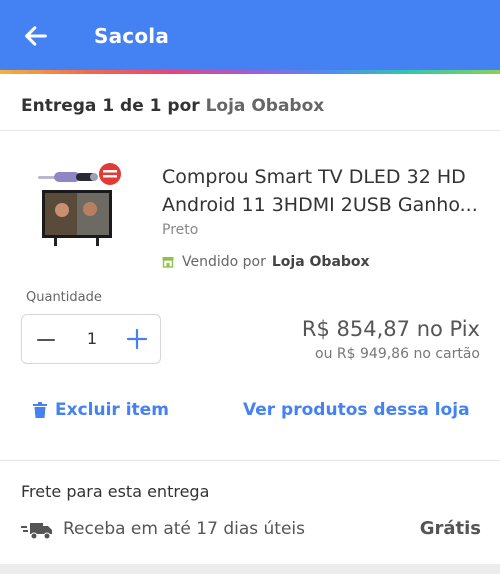  I want to click on plus-icon, so click(137, 339).